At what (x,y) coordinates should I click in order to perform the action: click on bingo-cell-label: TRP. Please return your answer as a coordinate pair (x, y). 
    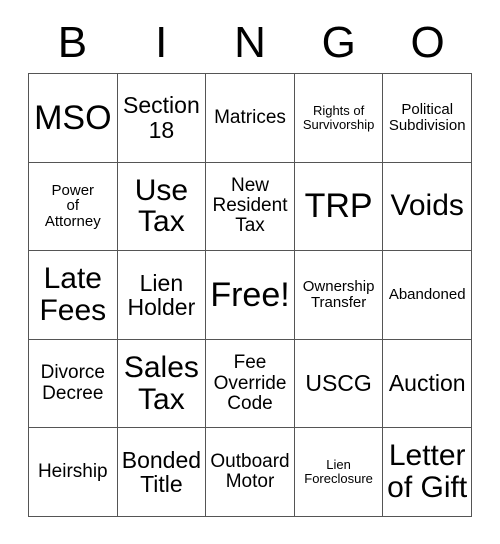
    Looking at the image, I should click on (338, 206).